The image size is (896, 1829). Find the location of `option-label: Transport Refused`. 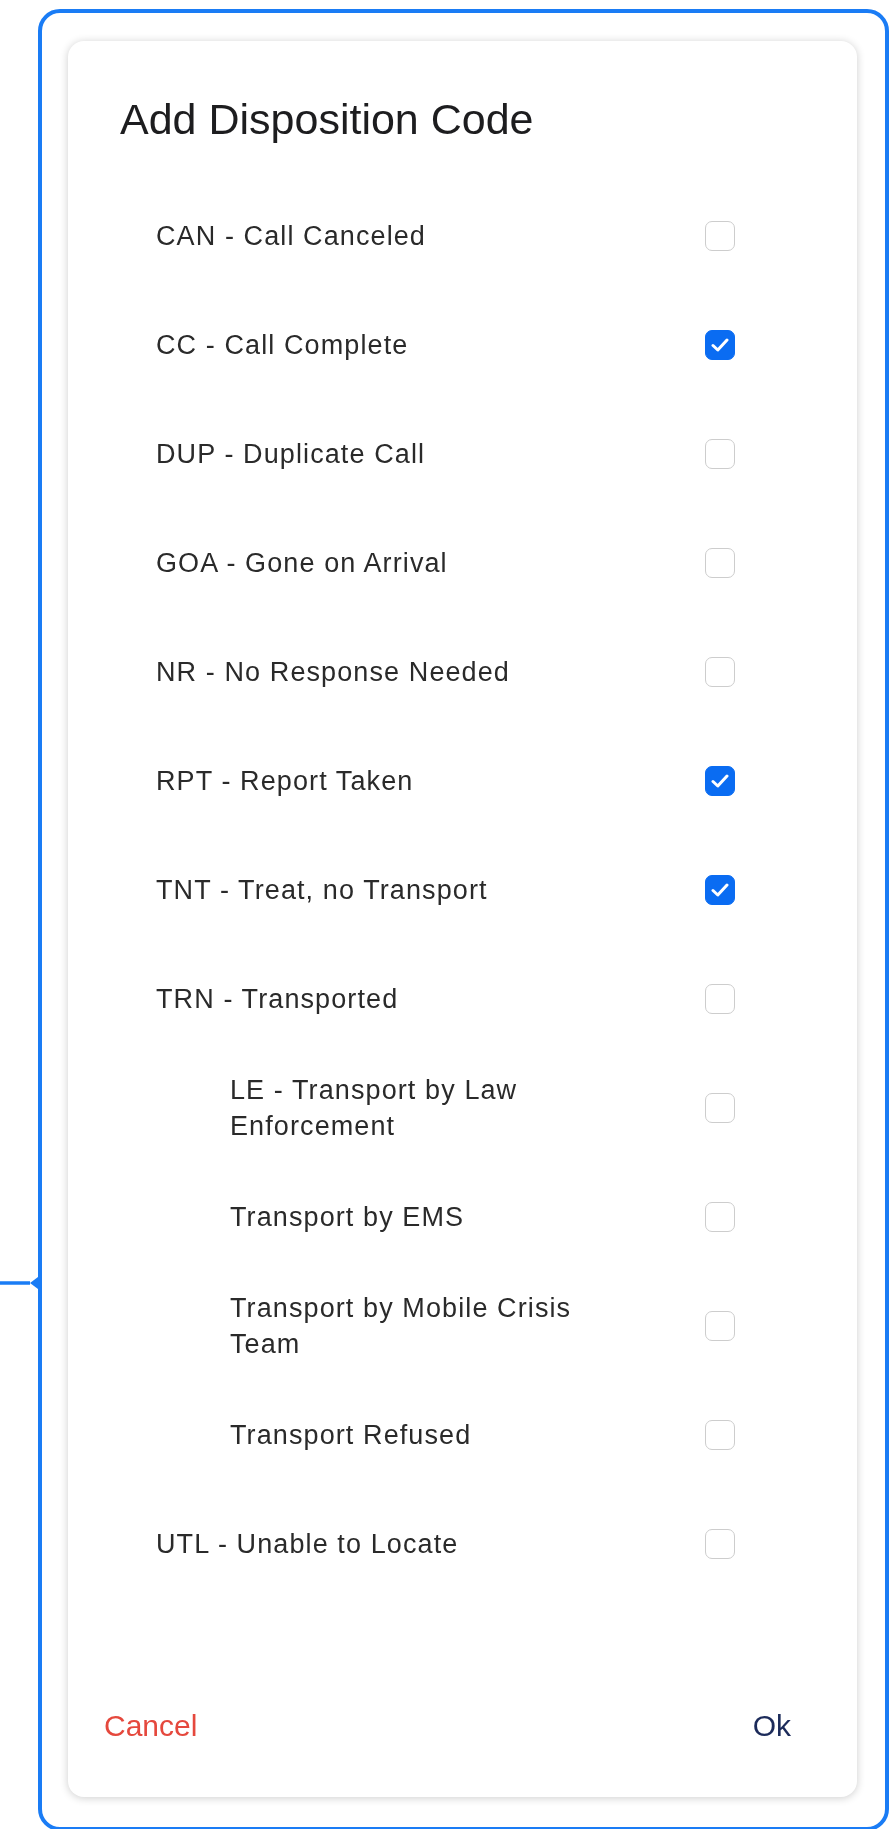

option-label: Transport Refused is located at coordinates (351, 1435).